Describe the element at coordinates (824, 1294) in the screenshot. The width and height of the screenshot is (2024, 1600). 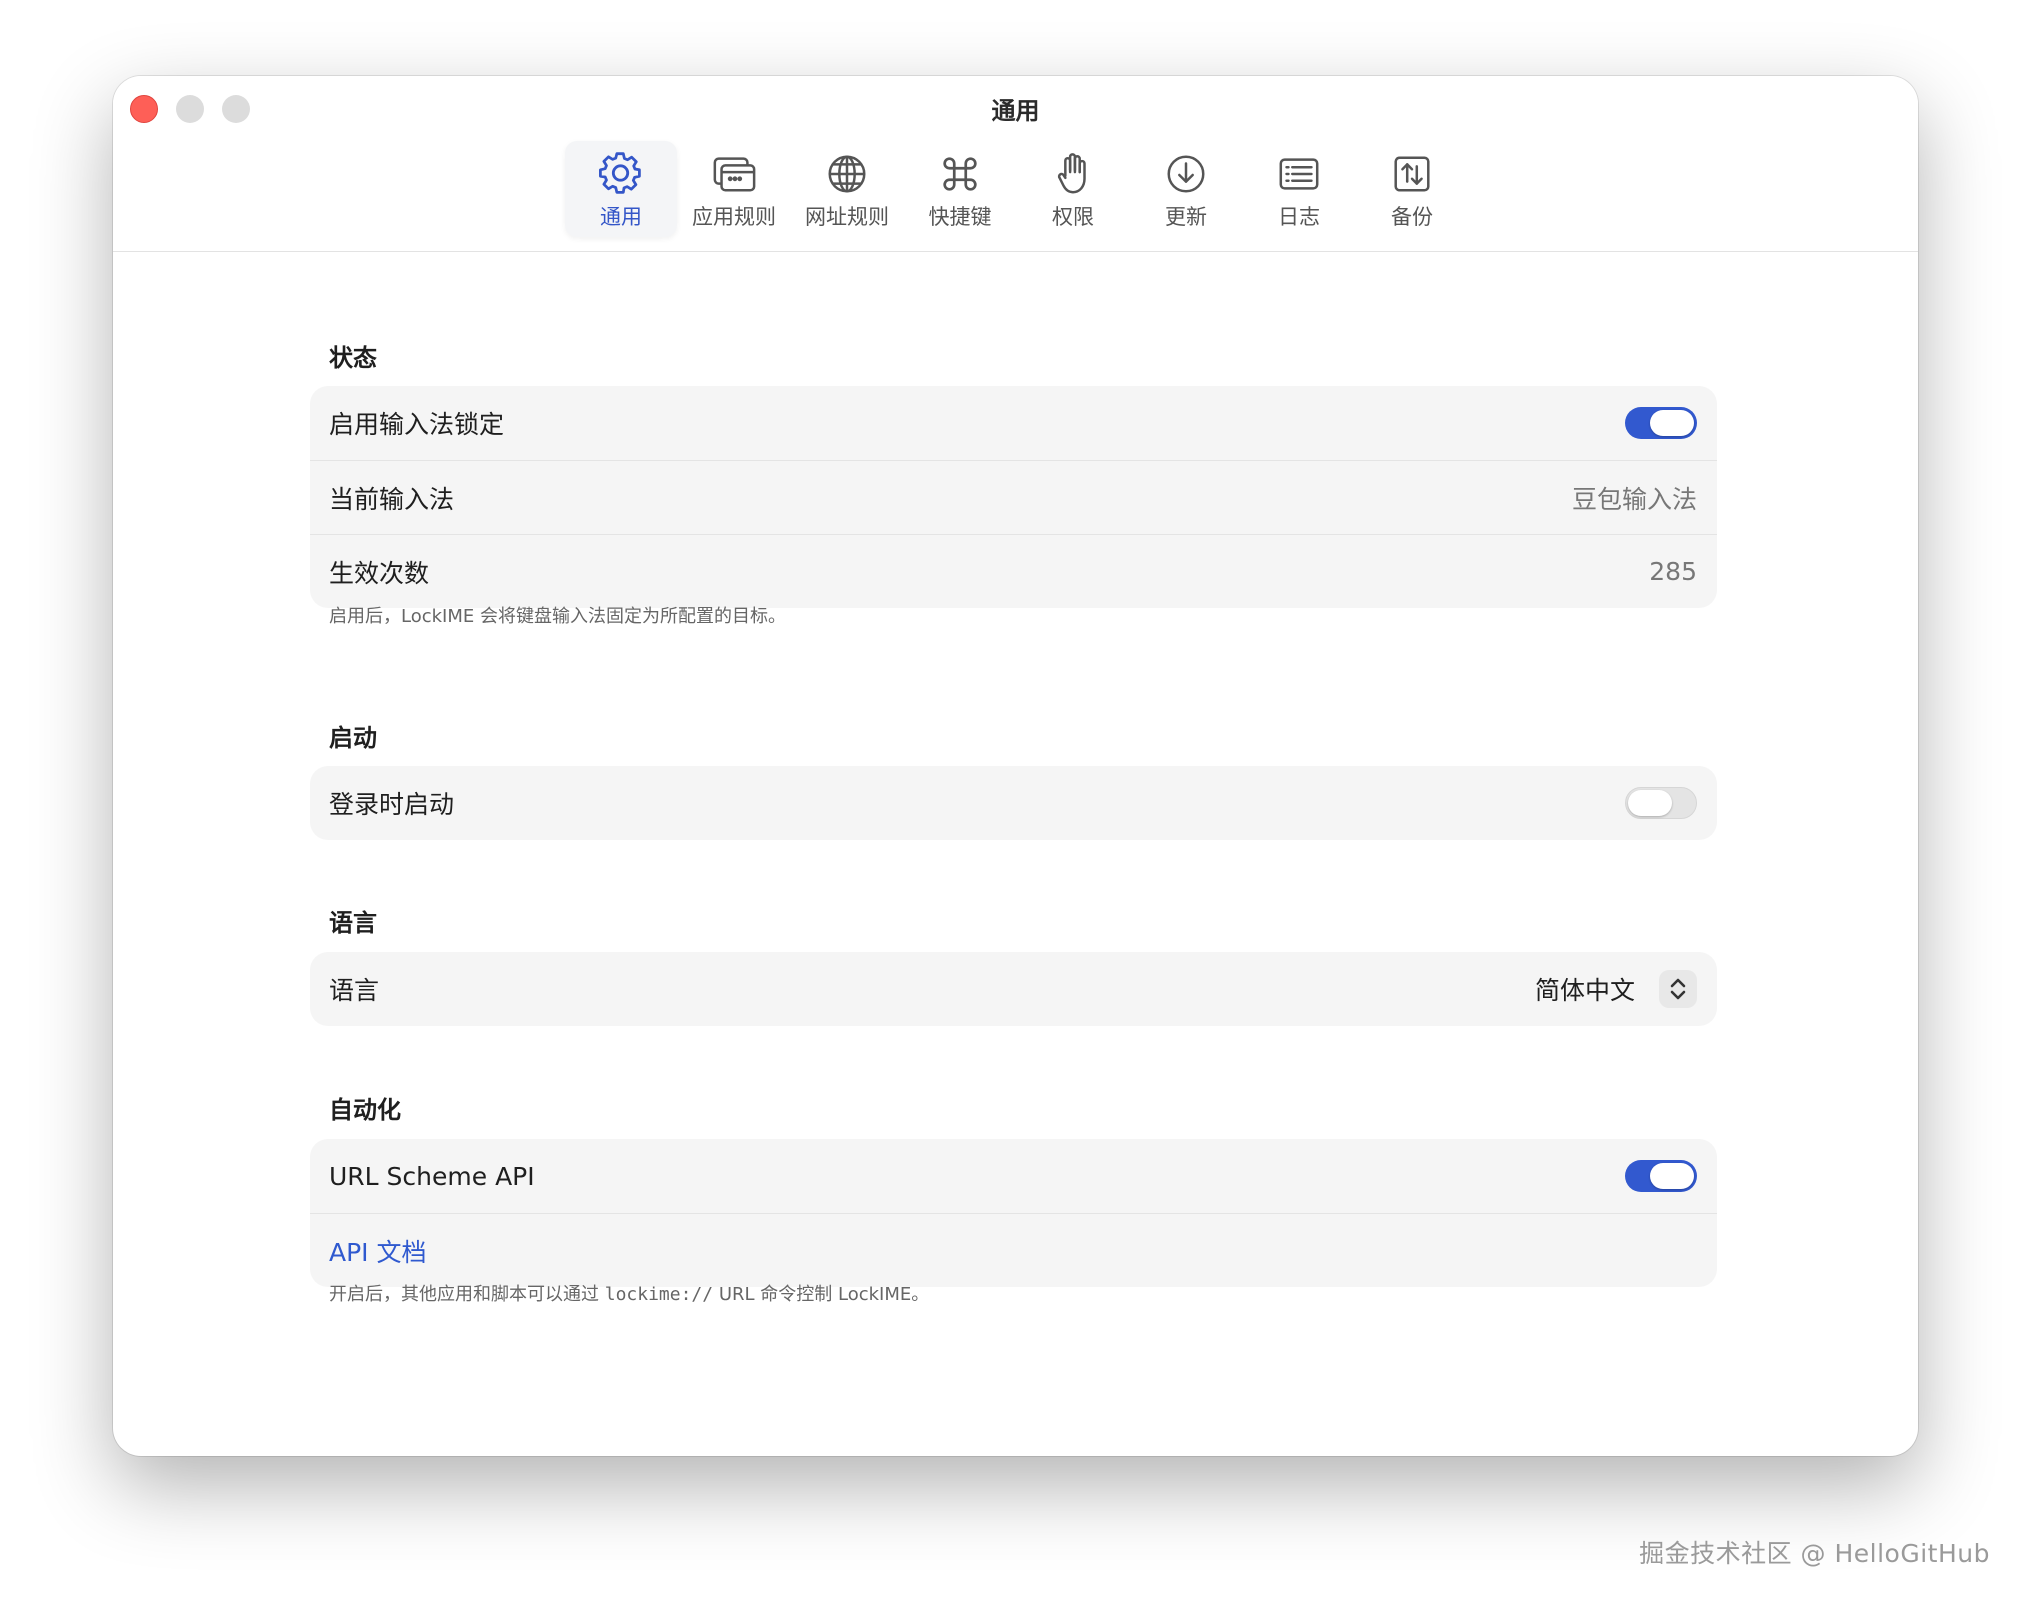
I see `automation-note-suffix: URL 命令控制 LockIME。` at that location.